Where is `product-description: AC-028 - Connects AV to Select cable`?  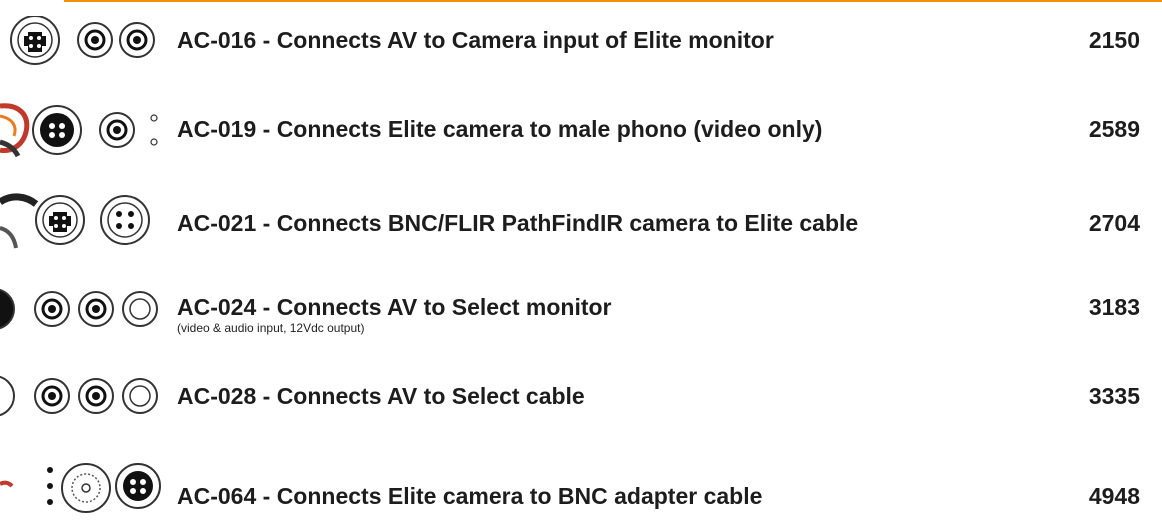
product-description: AC-028 - Connects AV to Select cable is located at coordinates (381, 396).